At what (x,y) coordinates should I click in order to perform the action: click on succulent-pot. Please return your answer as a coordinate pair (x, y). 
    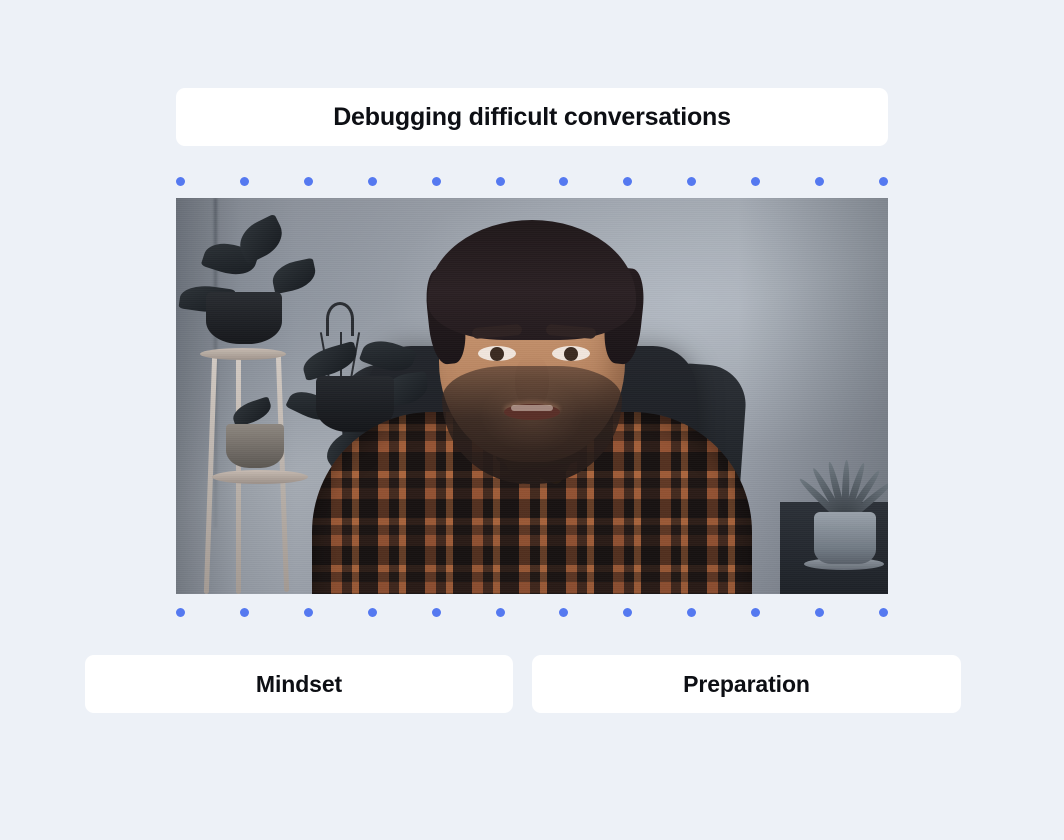
    Looking at the image, I should click on (845, 538).